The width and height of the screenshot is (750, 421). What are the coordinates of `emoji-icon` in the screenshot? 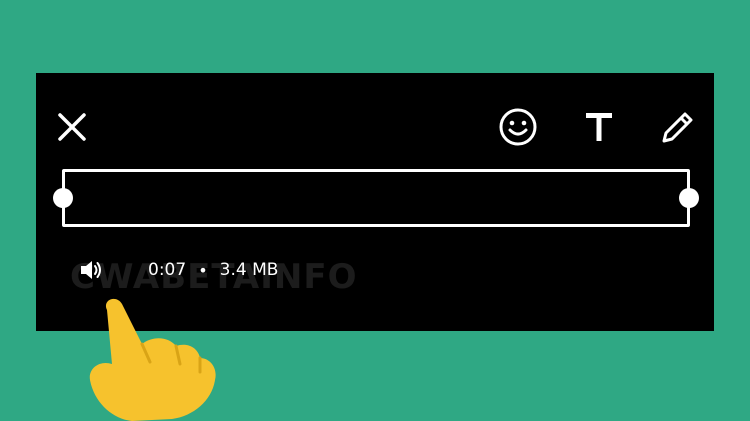 It's located at (518, 127).